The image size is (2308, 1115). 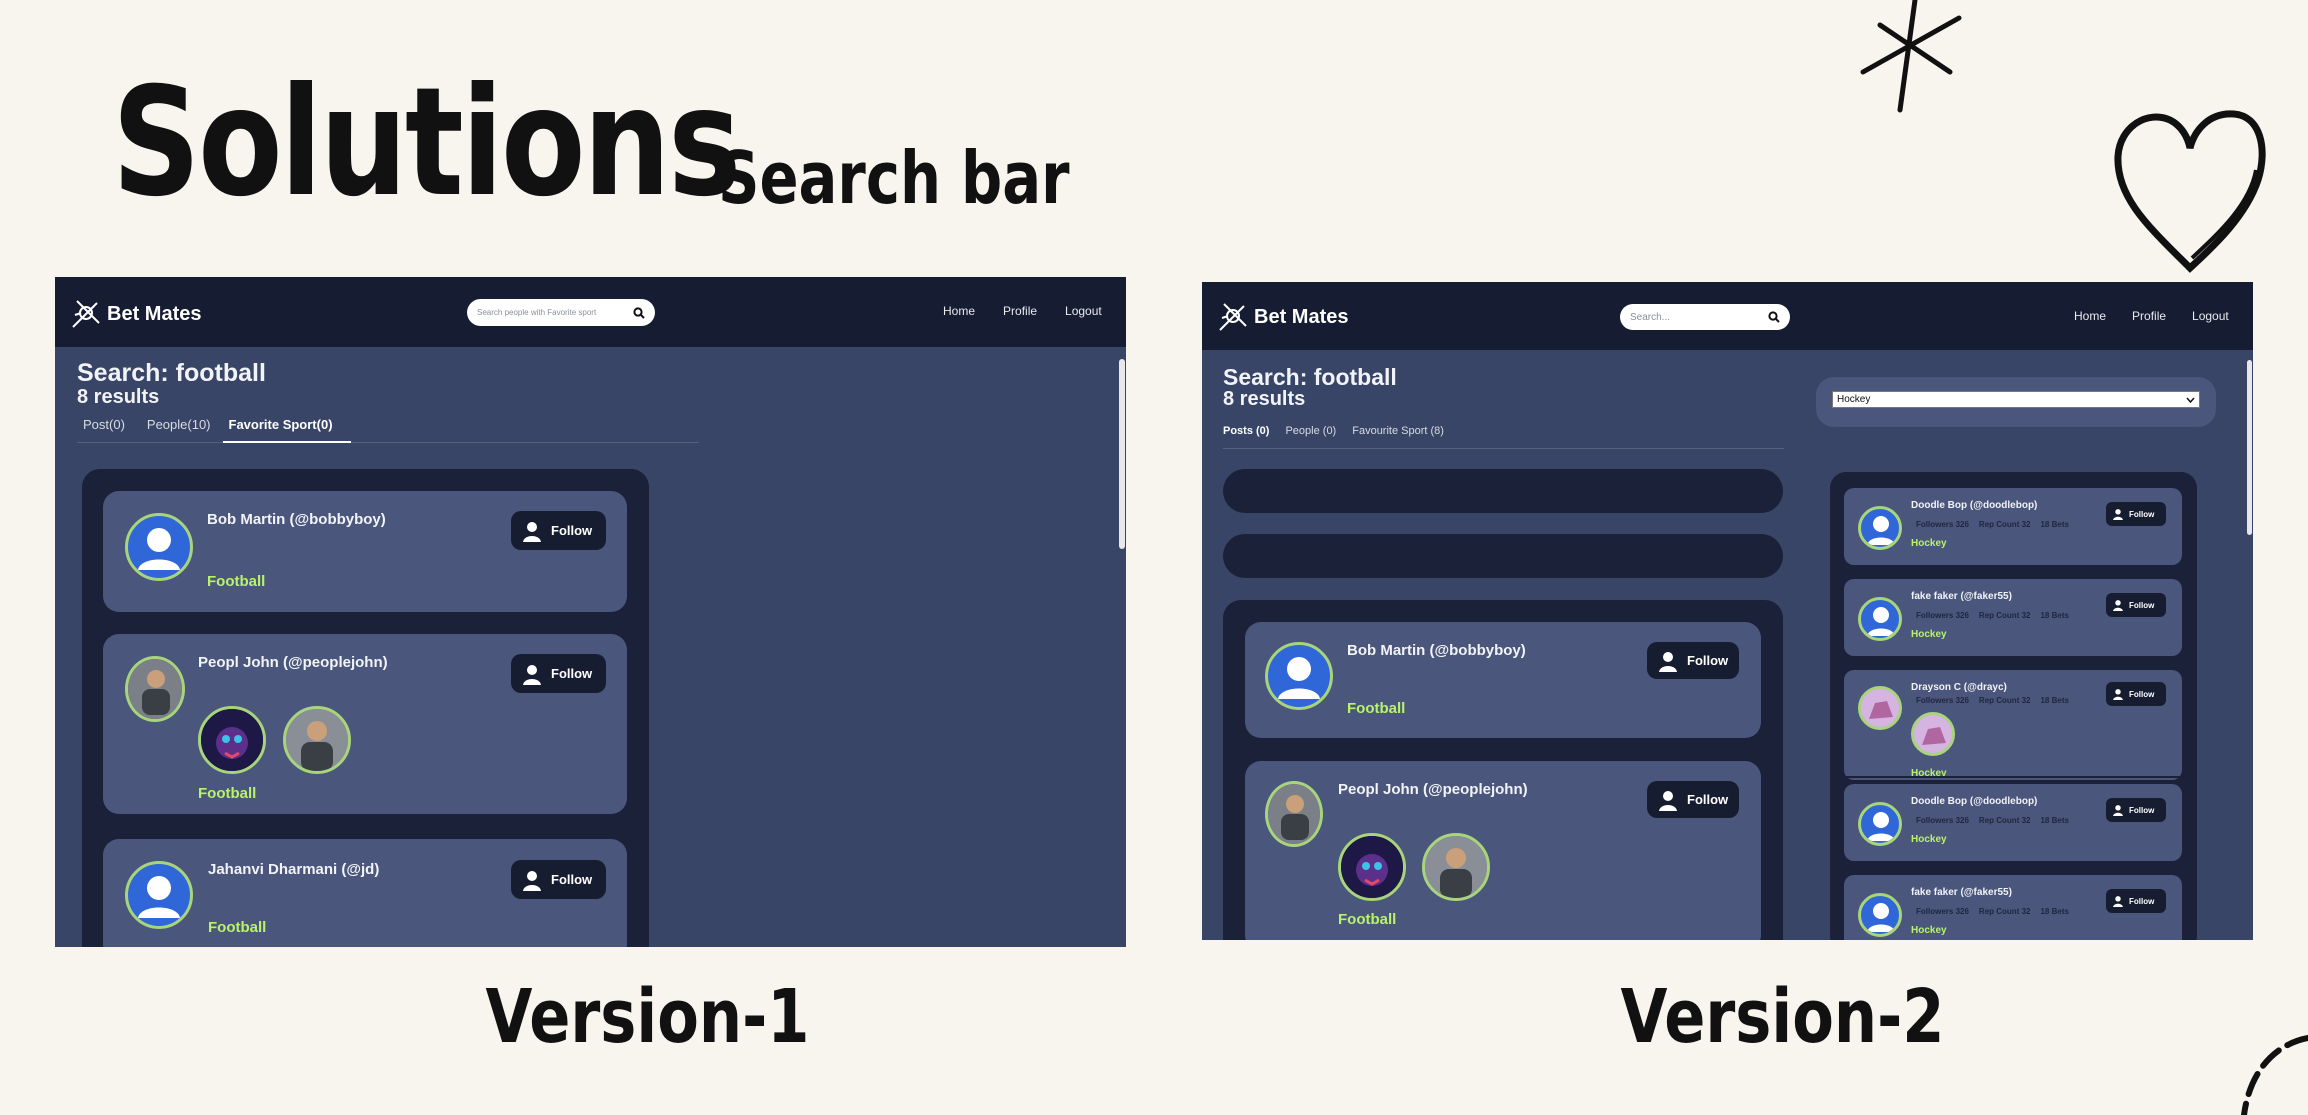 What do you see at coordinates (894, 178) in the screenshot?
I see `slide-subtitle: Search bar` at bounding box center [894, 178].